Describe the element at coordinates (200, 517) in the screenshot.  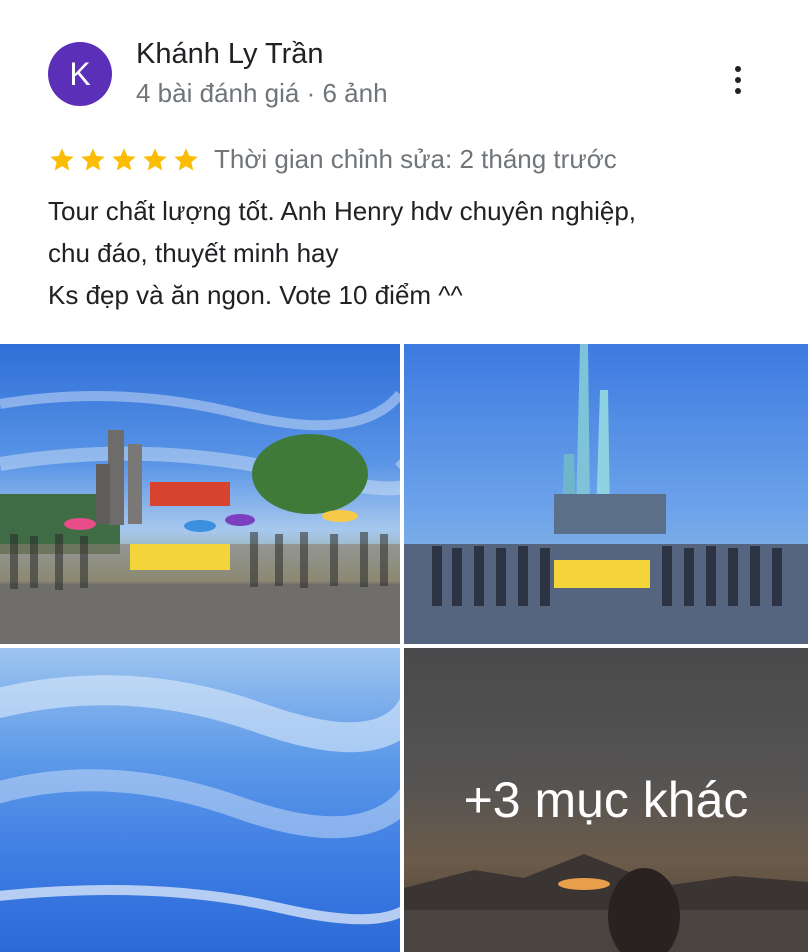
I see `group-photo-rock-gate-icon` at that location.